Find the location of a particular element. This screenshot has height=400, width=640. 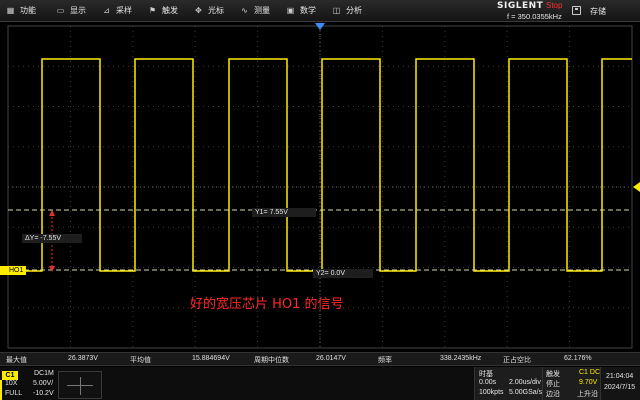

channel-marker: HO1 is located at coordinates (13, 270).